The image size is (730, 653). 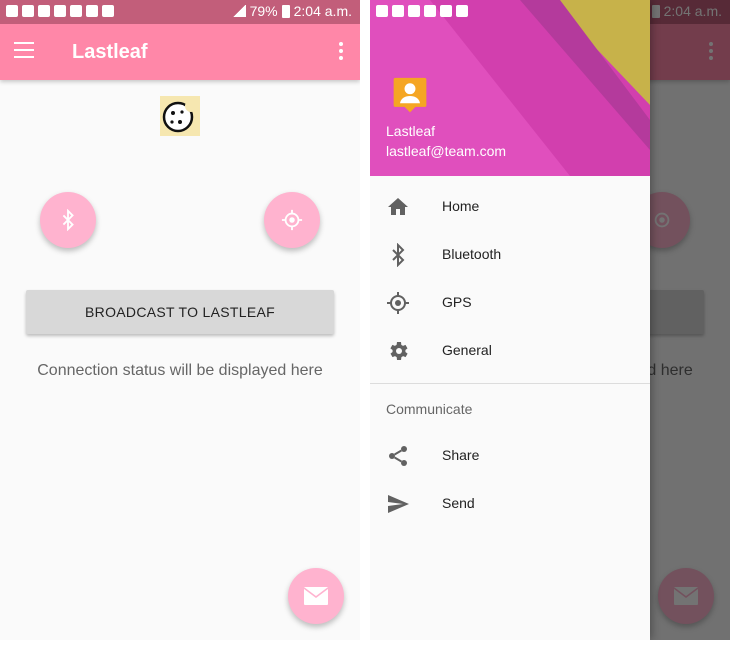 What do you see at coordinates (510, 12) in the screenshot?
I see `status-bar` at bounding box center [510, 12].